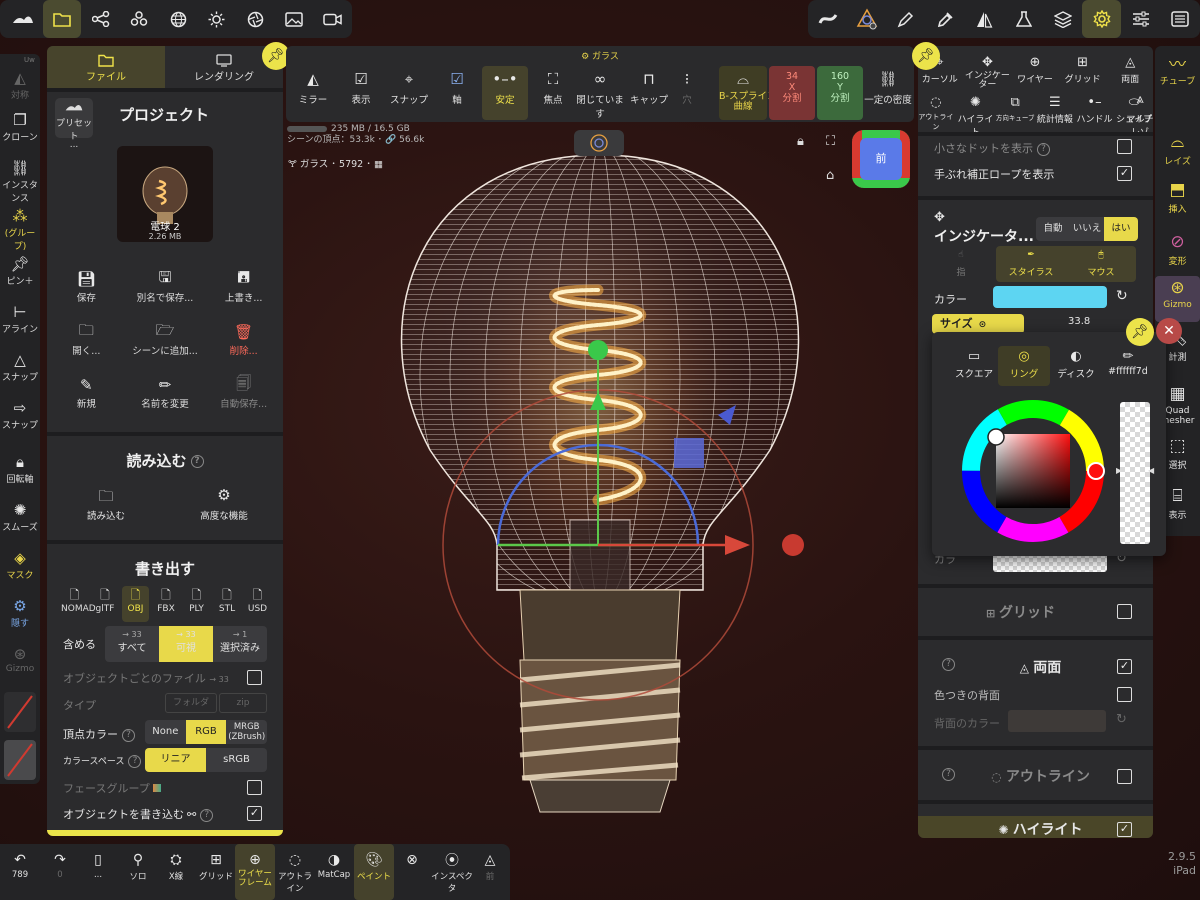  I want to click on per-object-file-checkbox, so click(254, 677).